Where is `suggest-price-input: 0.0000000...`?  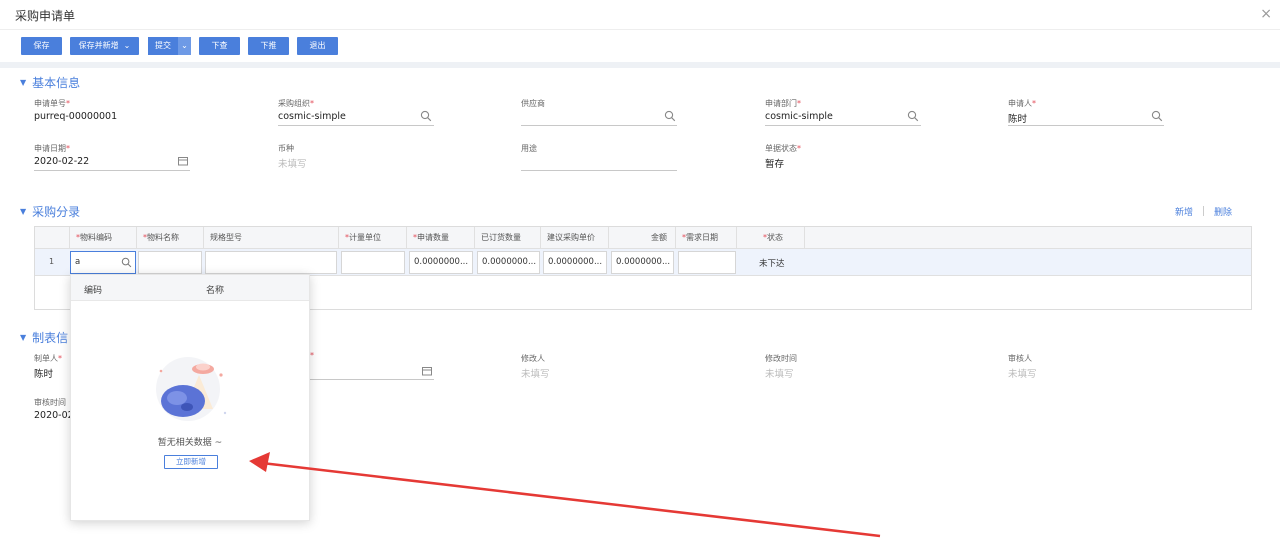
suggest-price-input: 0.0000000... is located at coordinates (575, 262).